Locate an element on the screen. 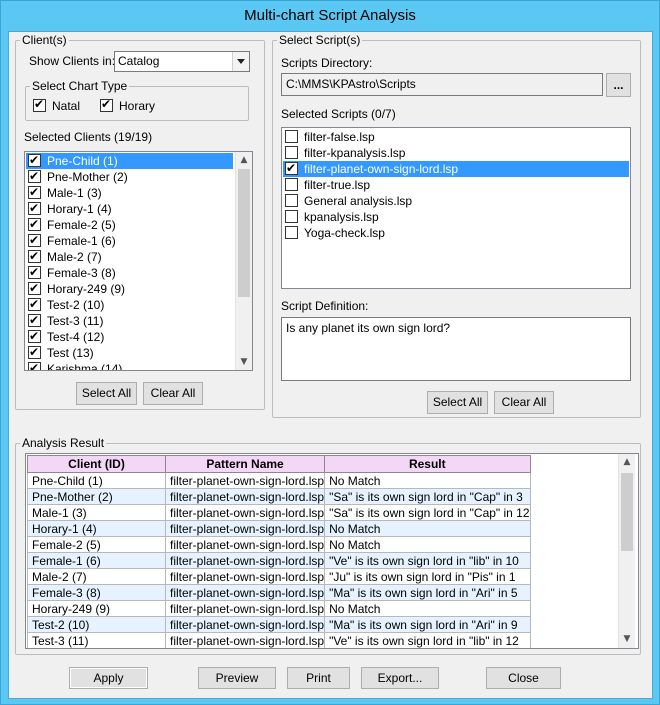  script-definition-label: Script Definition: is located at coordinates (325, 306).